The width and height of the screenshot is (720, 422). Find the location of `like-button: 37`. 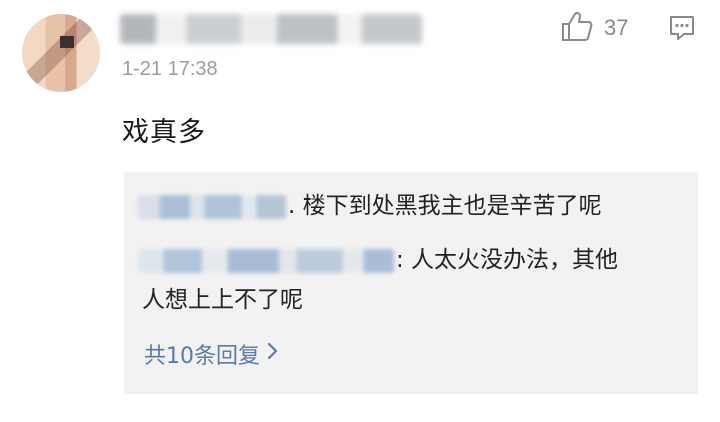

like-button: 37 is located at coordinates (594, 28).